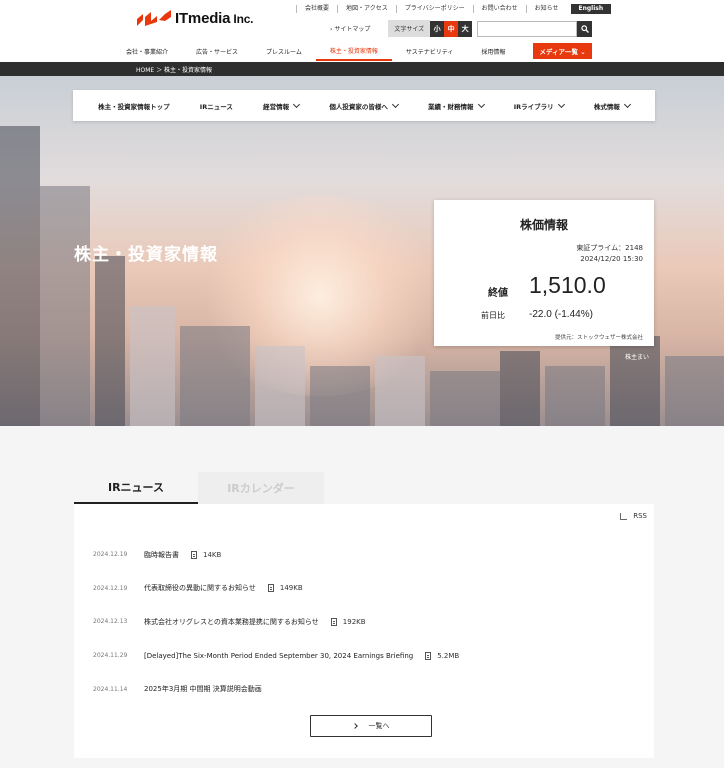  Describe the element at coordinates (231, 622) in the screenshot. I see `news-title: 株式会社オリグレスとの資本業務提携に関するお知らせ` at that location.